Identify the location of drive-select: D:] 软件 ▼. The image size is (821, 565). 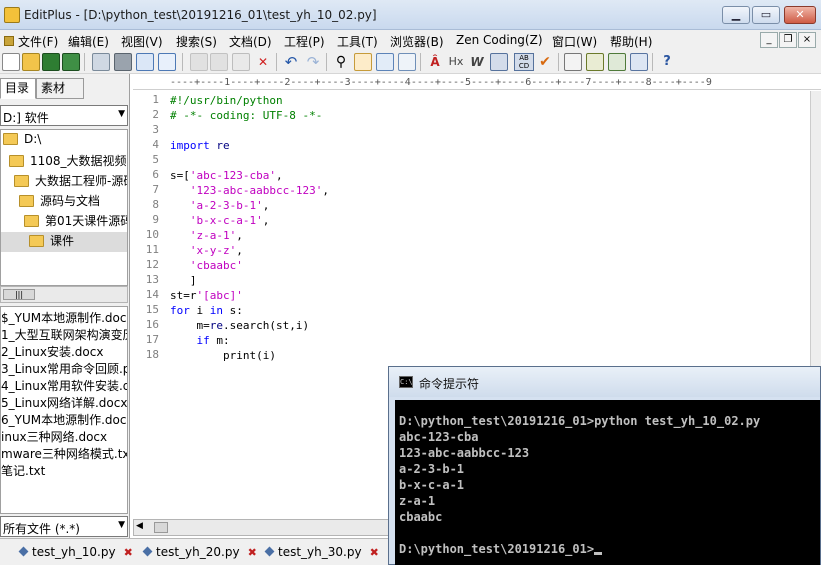
(64, 115).